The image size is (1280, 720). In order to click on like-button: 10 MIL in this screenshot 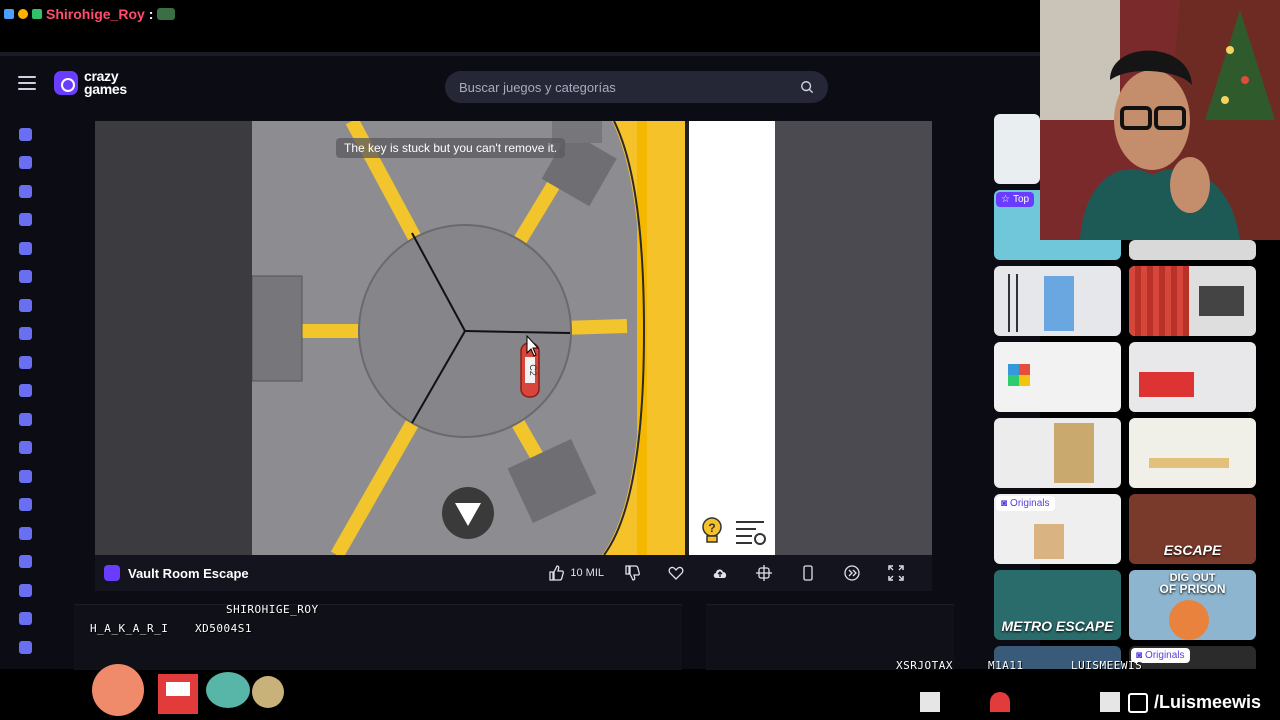, I will do `click(579, 573)`.